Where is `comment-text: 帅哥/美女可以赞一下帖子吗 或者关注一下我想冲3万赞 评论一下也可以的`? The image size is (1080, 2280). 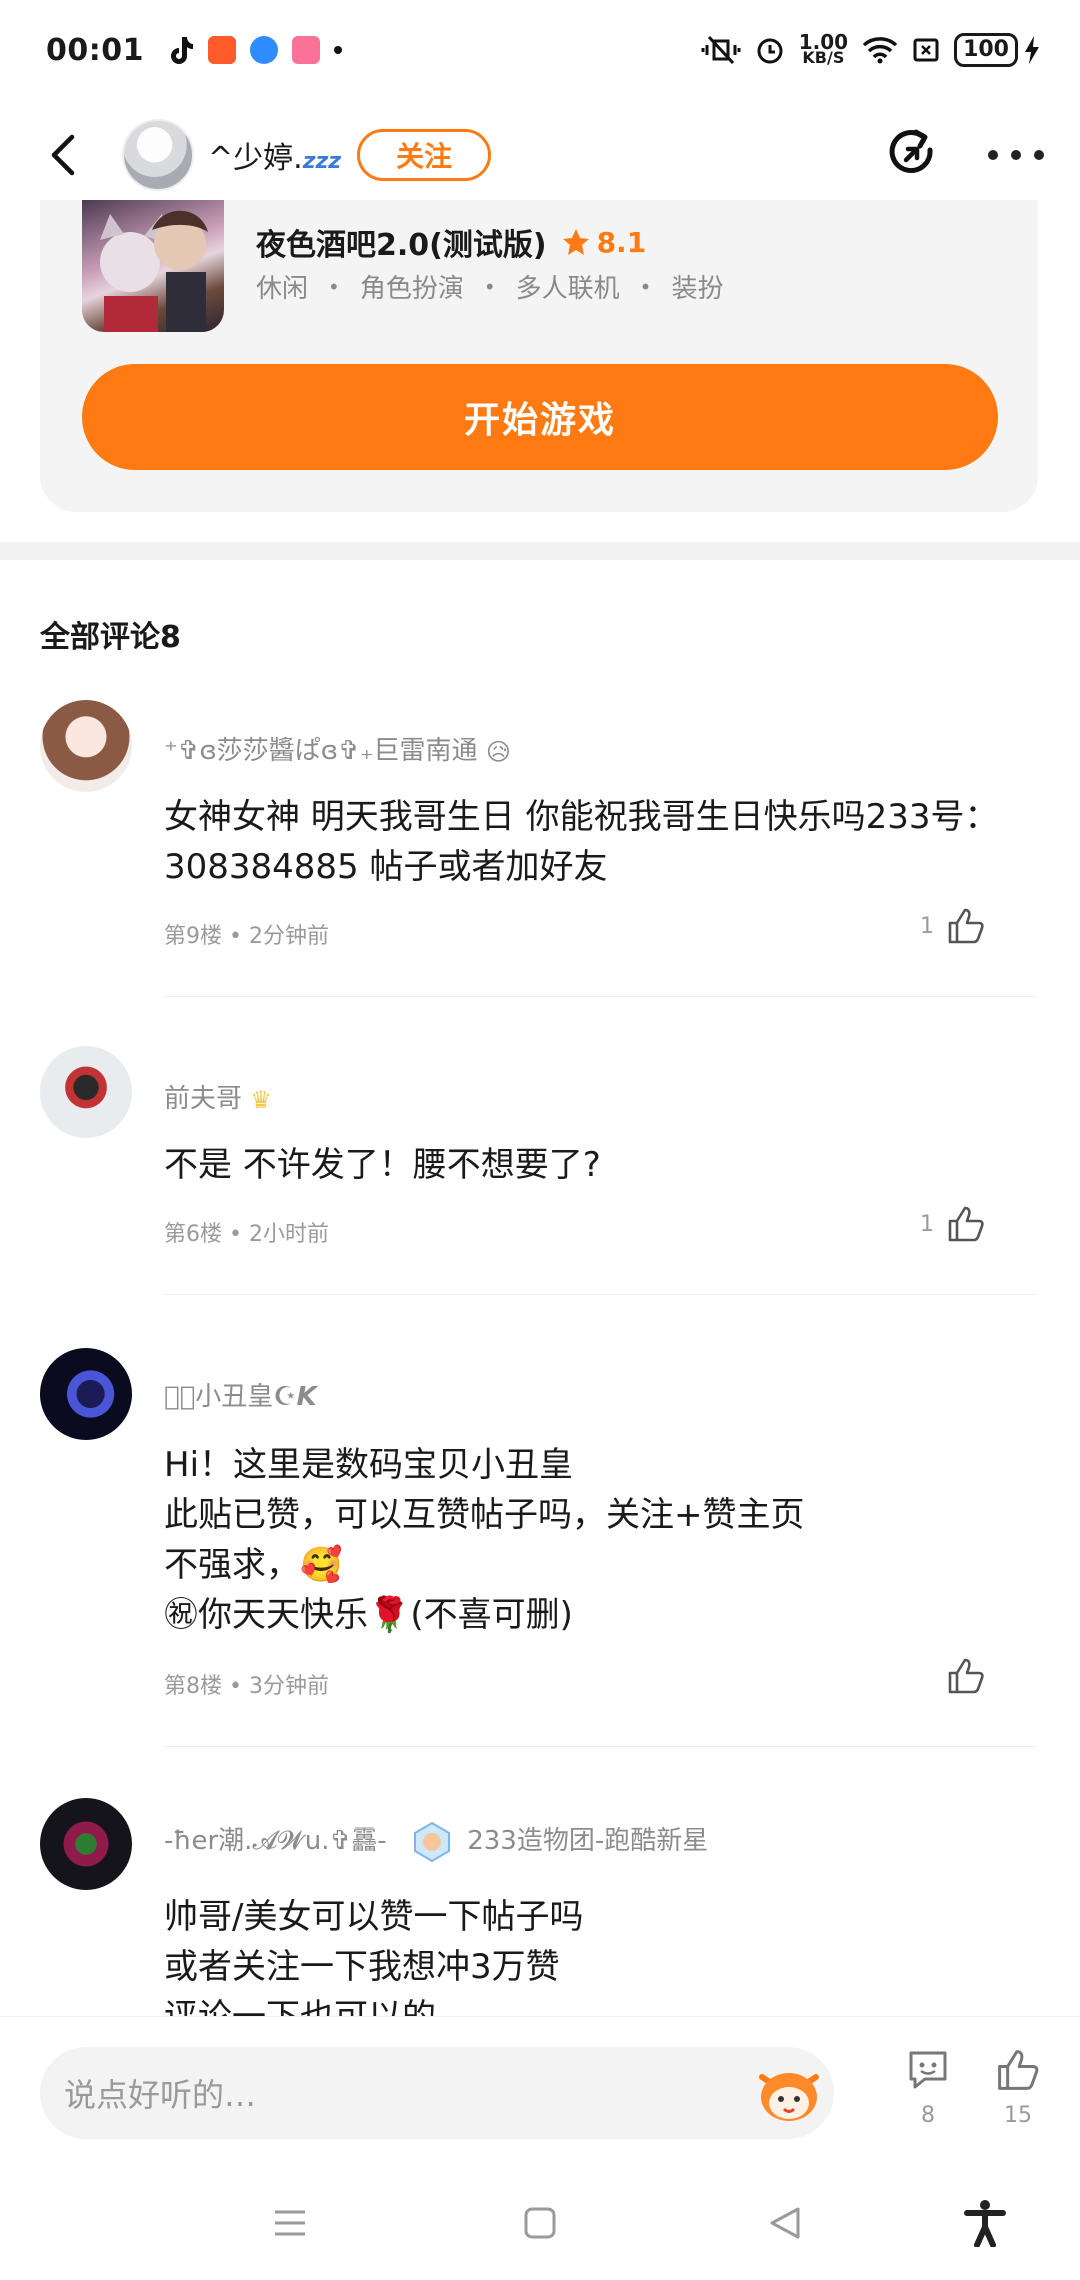 comment-text: 帅哥/美女可以赞一下帖子吗 或者关注一下我想冲3万赞 评论一下也可以的 is located at coordinates (374, 1956).